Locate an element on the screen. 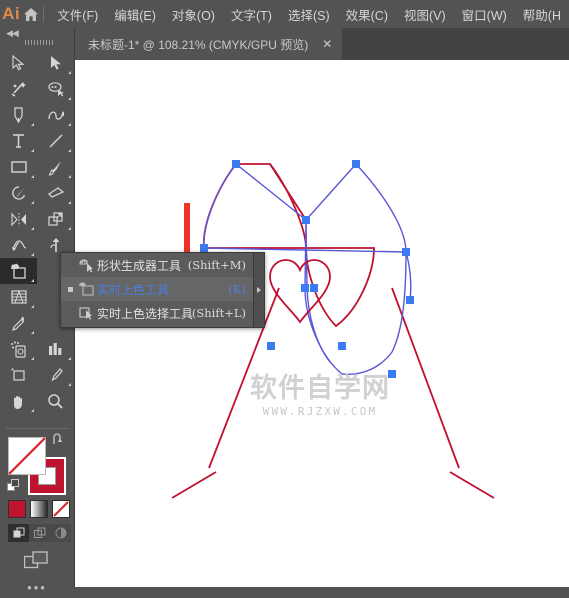 This screenshot has height=598, width=569. tool-selection is located at coordinates (18, 63).